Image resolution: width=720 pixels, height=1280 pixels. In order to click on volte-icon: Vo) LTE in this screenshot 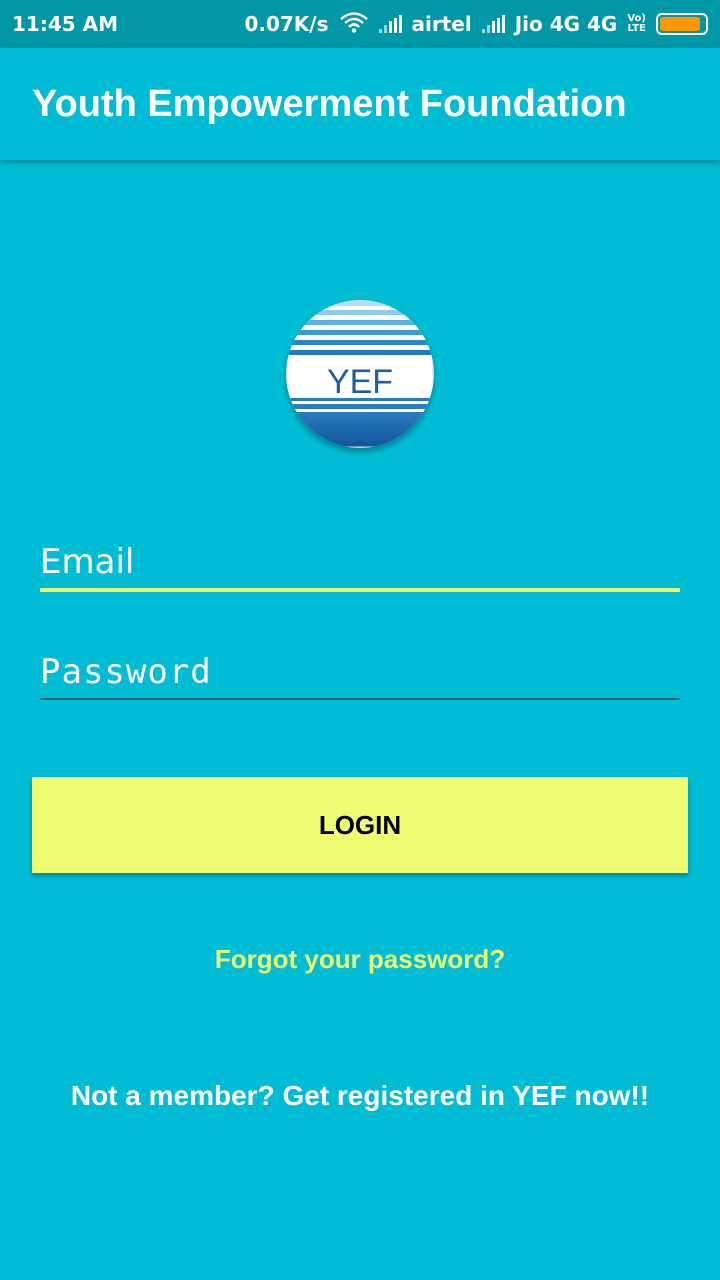, I will do `click(636, 23)`.